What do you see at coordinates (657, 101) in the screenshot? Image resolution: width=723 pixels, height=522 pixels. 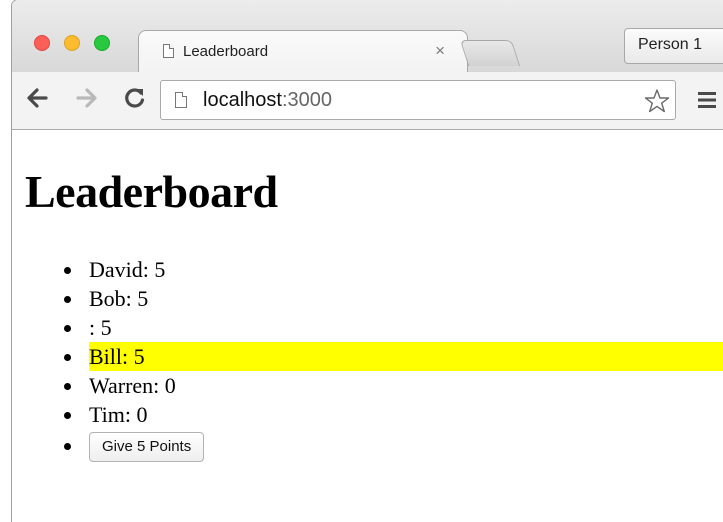 I see `bookmark-star-icon` at bounding box center [657, 101].